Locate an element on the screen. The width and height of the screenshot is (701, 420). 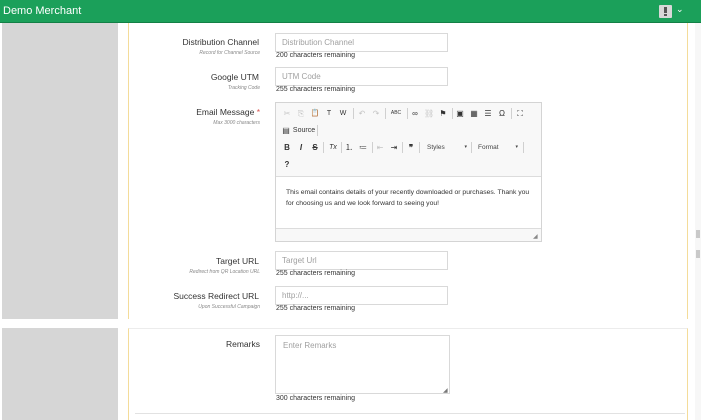
target-url-hint: Redirect from QR Location URL is located at coordinates (224, 272).